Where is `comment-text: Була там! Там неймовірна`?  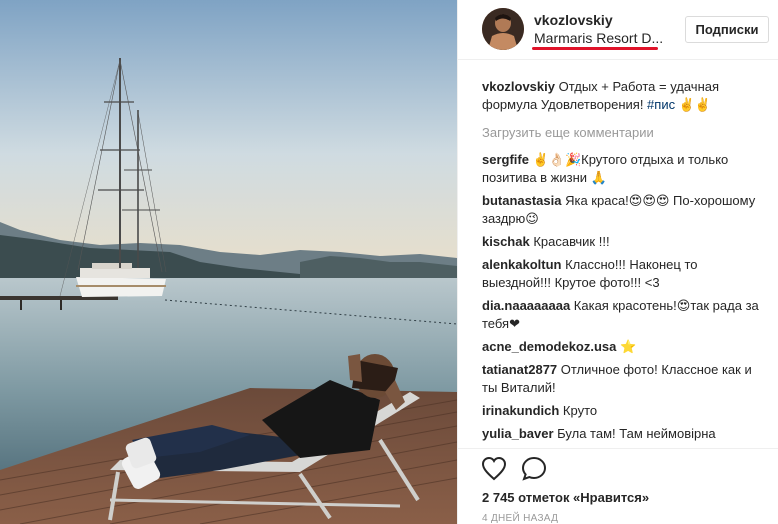 comment-text: Була там! Там неймовірна is located at coordinates (634, 433).